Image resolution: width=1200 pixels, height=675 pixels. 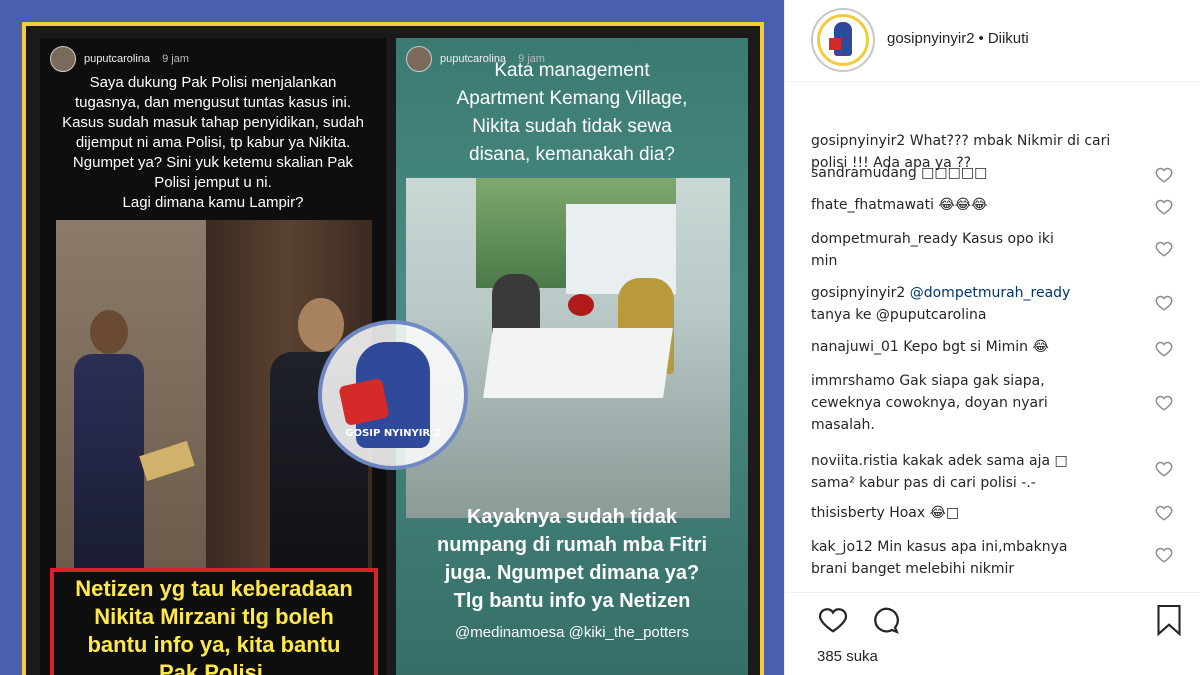 What do you see at coordinates (913, 569) in the screenshot?
I see `comment-text-cont: brani banget melebihi nikmir` at bounding box center [913, 569].